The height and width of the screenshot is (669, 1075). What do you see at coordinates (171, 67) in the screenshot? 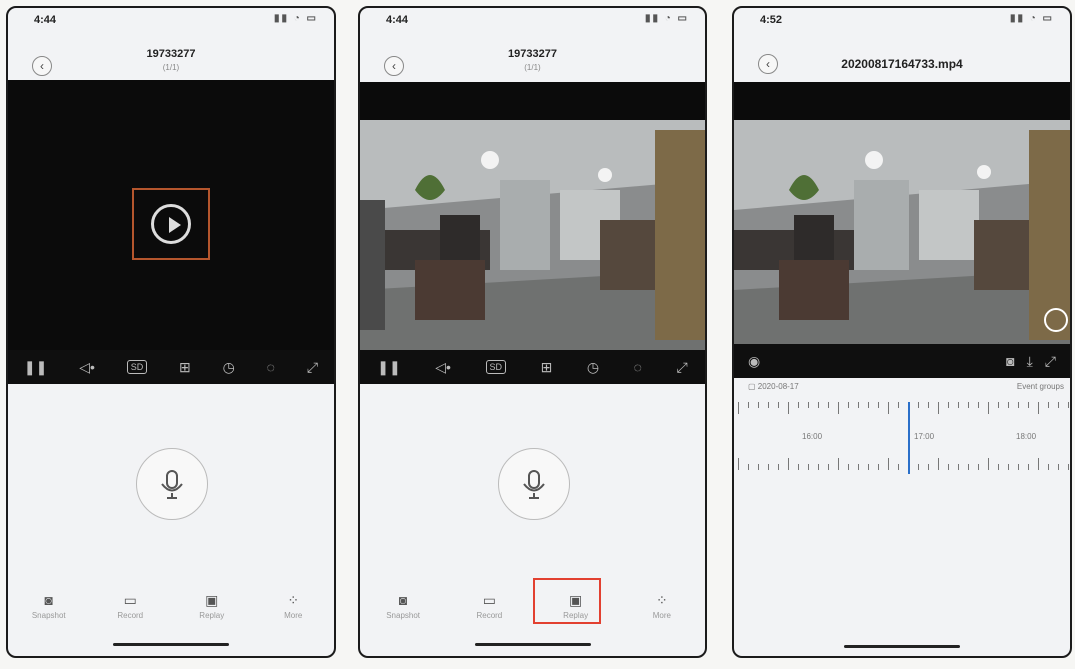
I see `device-subtitle: (1/1)` at bounding box center [171, 67].